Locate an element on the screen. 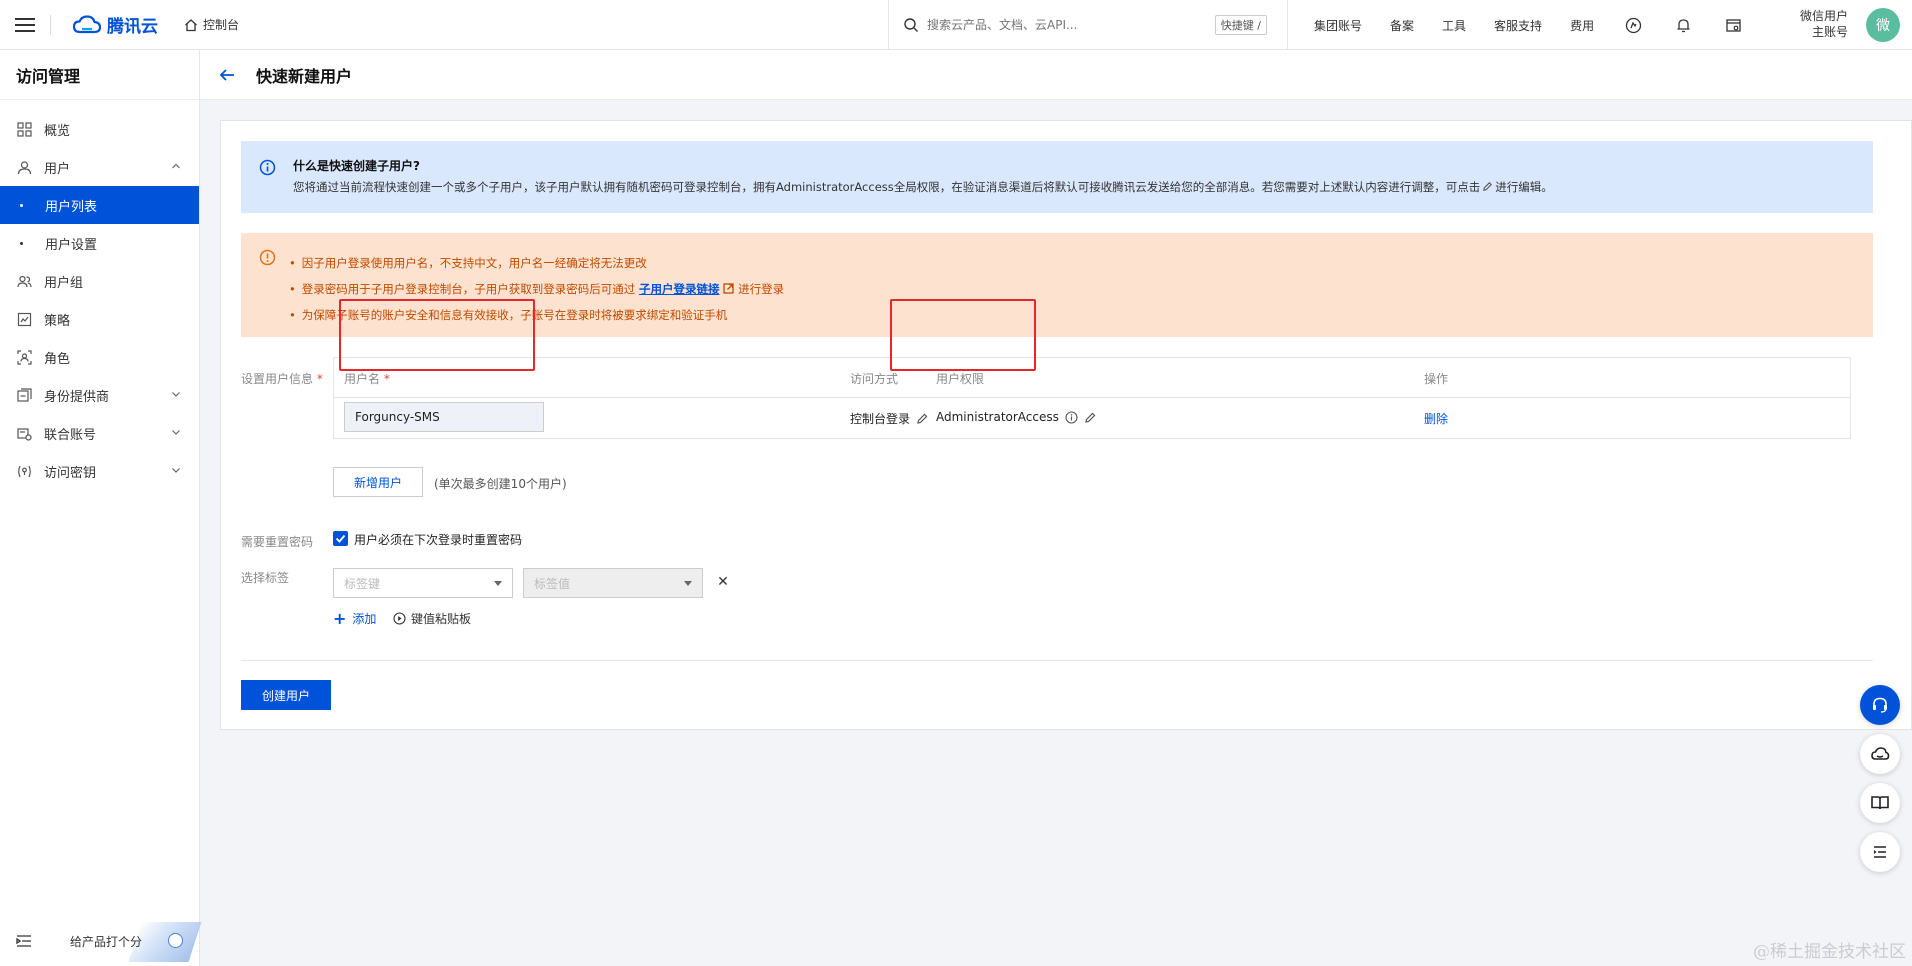 The height and width of the screenshot is (966, 1912). search-input is located at coordinates (1067, 25).